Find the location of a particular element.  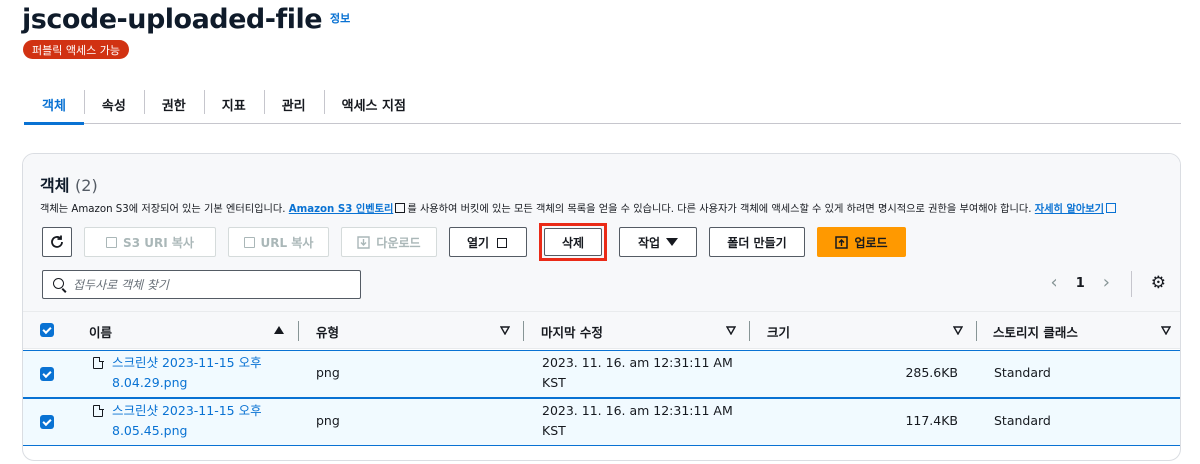

column-name: 이름 is located at coordinates (100, 331).